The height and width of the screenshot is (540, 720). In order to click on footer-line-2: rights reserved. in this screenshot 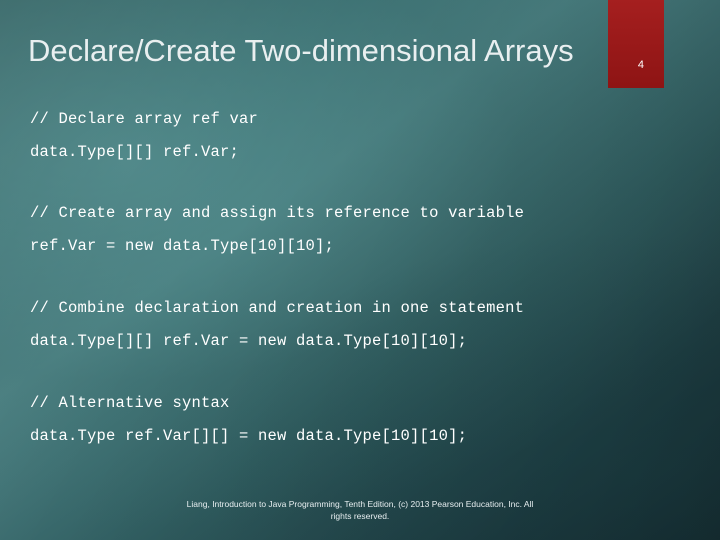, I will do `click(360, 516)`.